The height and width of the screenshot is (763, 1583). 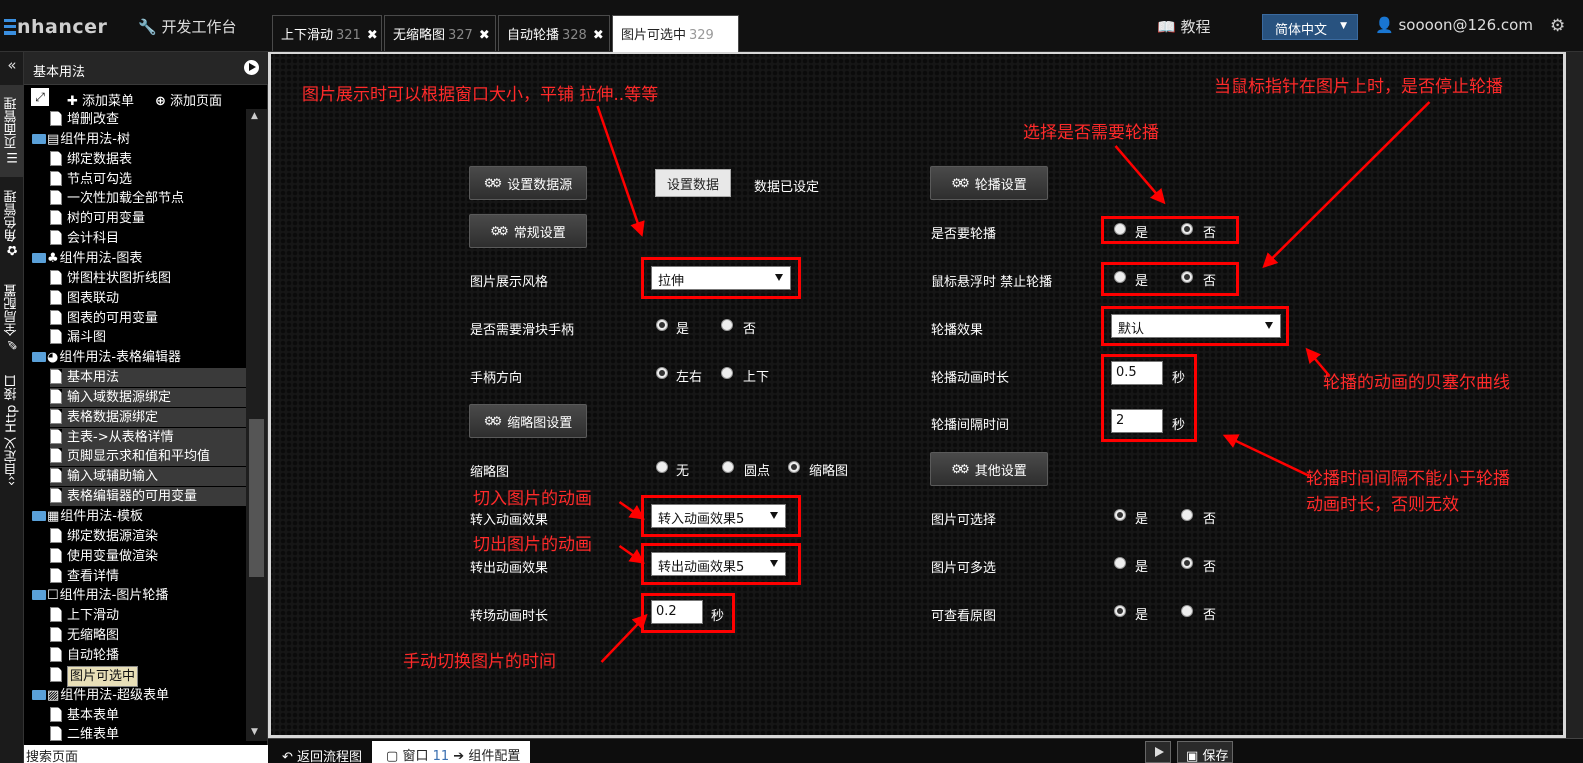 What do you see at coordinates (12, 224) in the screenshot?
I see `vtab-role-management: ✿ 角色管理` at bounding box center [12, 224].